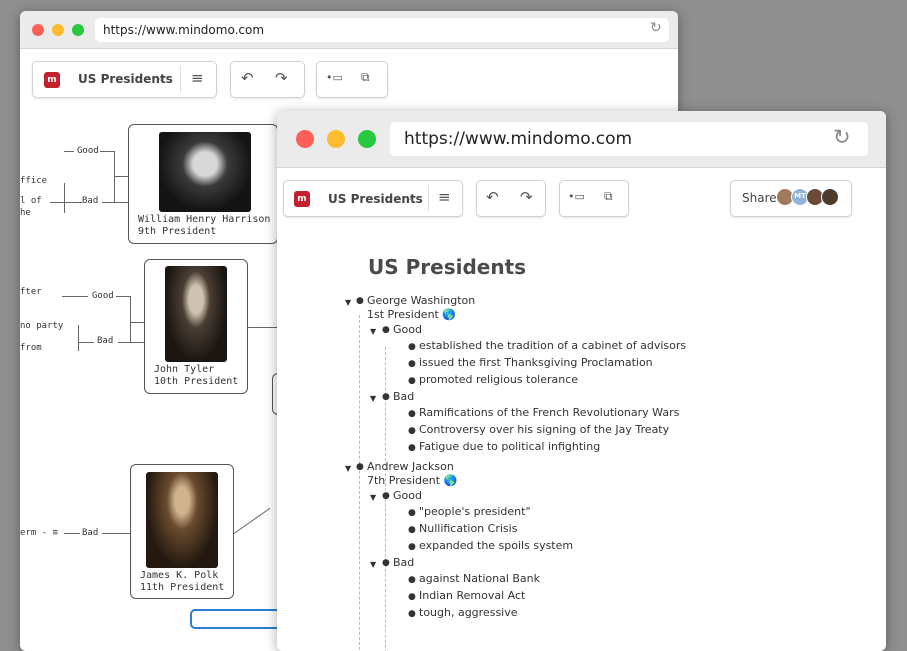 This screenshot has width=907, height=651. I want to click on node-subtitle: 10th President, so click(196, 381).